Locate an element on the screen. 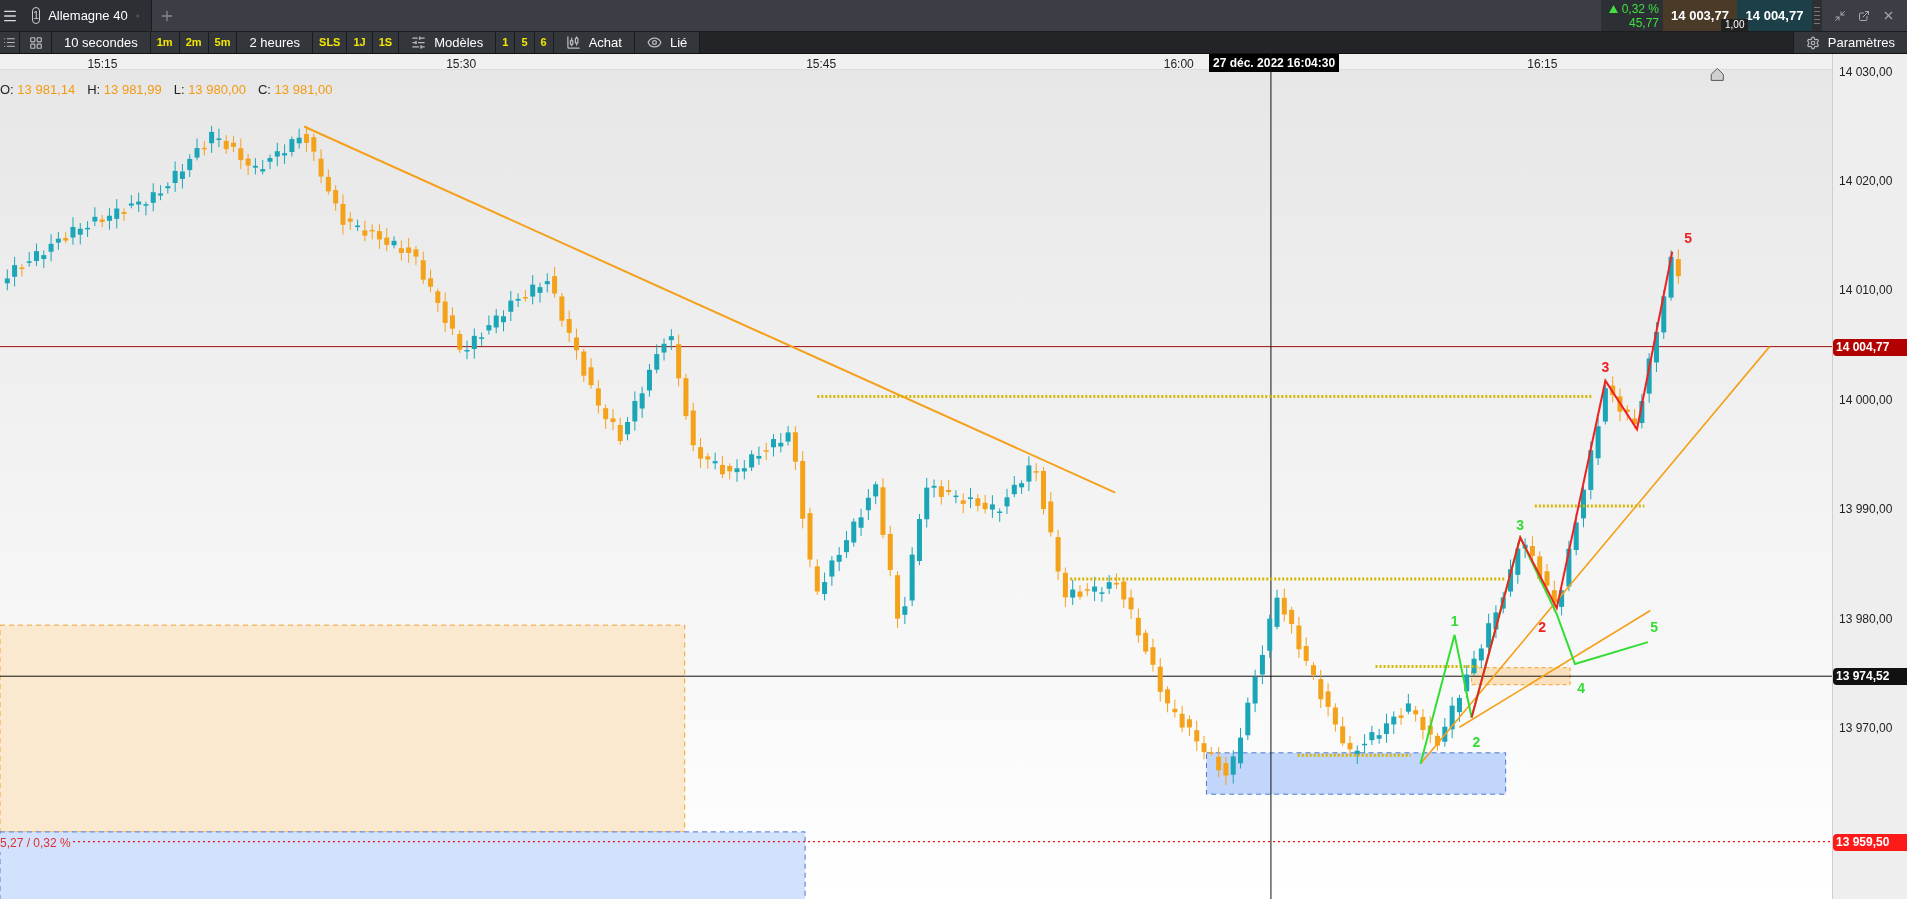 Image resolution: width=1907 pixels, height=899 pixels. linked-button: Lié is located at coordinates (667, 42).